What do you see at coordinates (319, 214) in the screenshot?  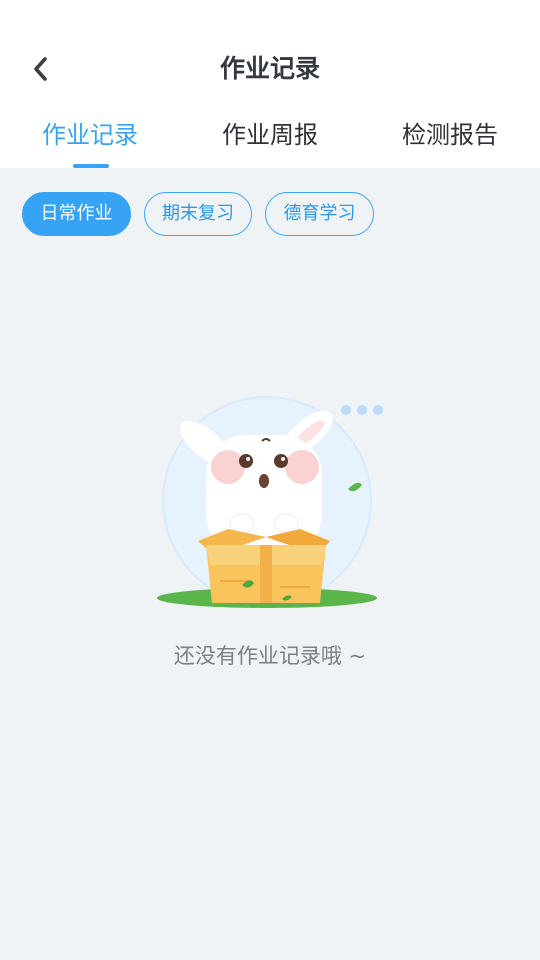 I see `filter-moral-education: 德育学习` at bounding box center [319, 214].